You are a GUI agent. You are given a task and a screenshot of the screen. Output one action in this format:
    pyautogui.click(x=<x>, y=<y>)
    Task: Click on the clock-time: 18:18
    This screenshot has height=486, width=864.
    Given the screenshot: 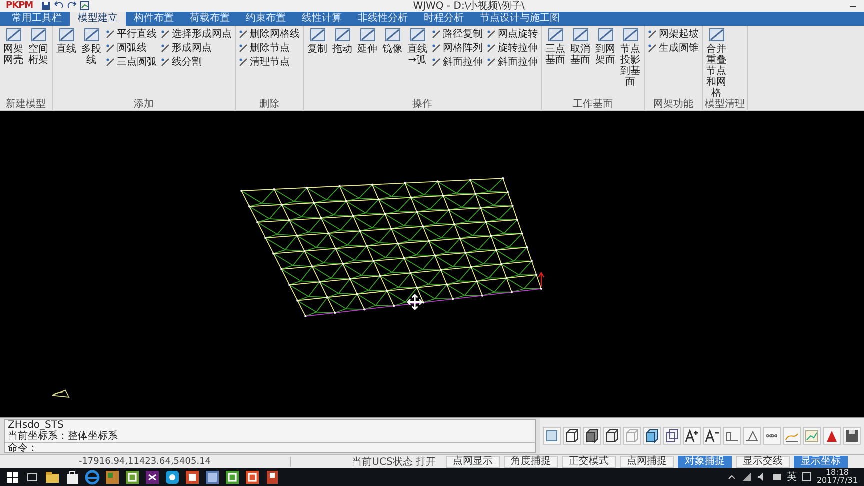 What is the action you would take?
    pyautogui.click(x=838, y=473)
    